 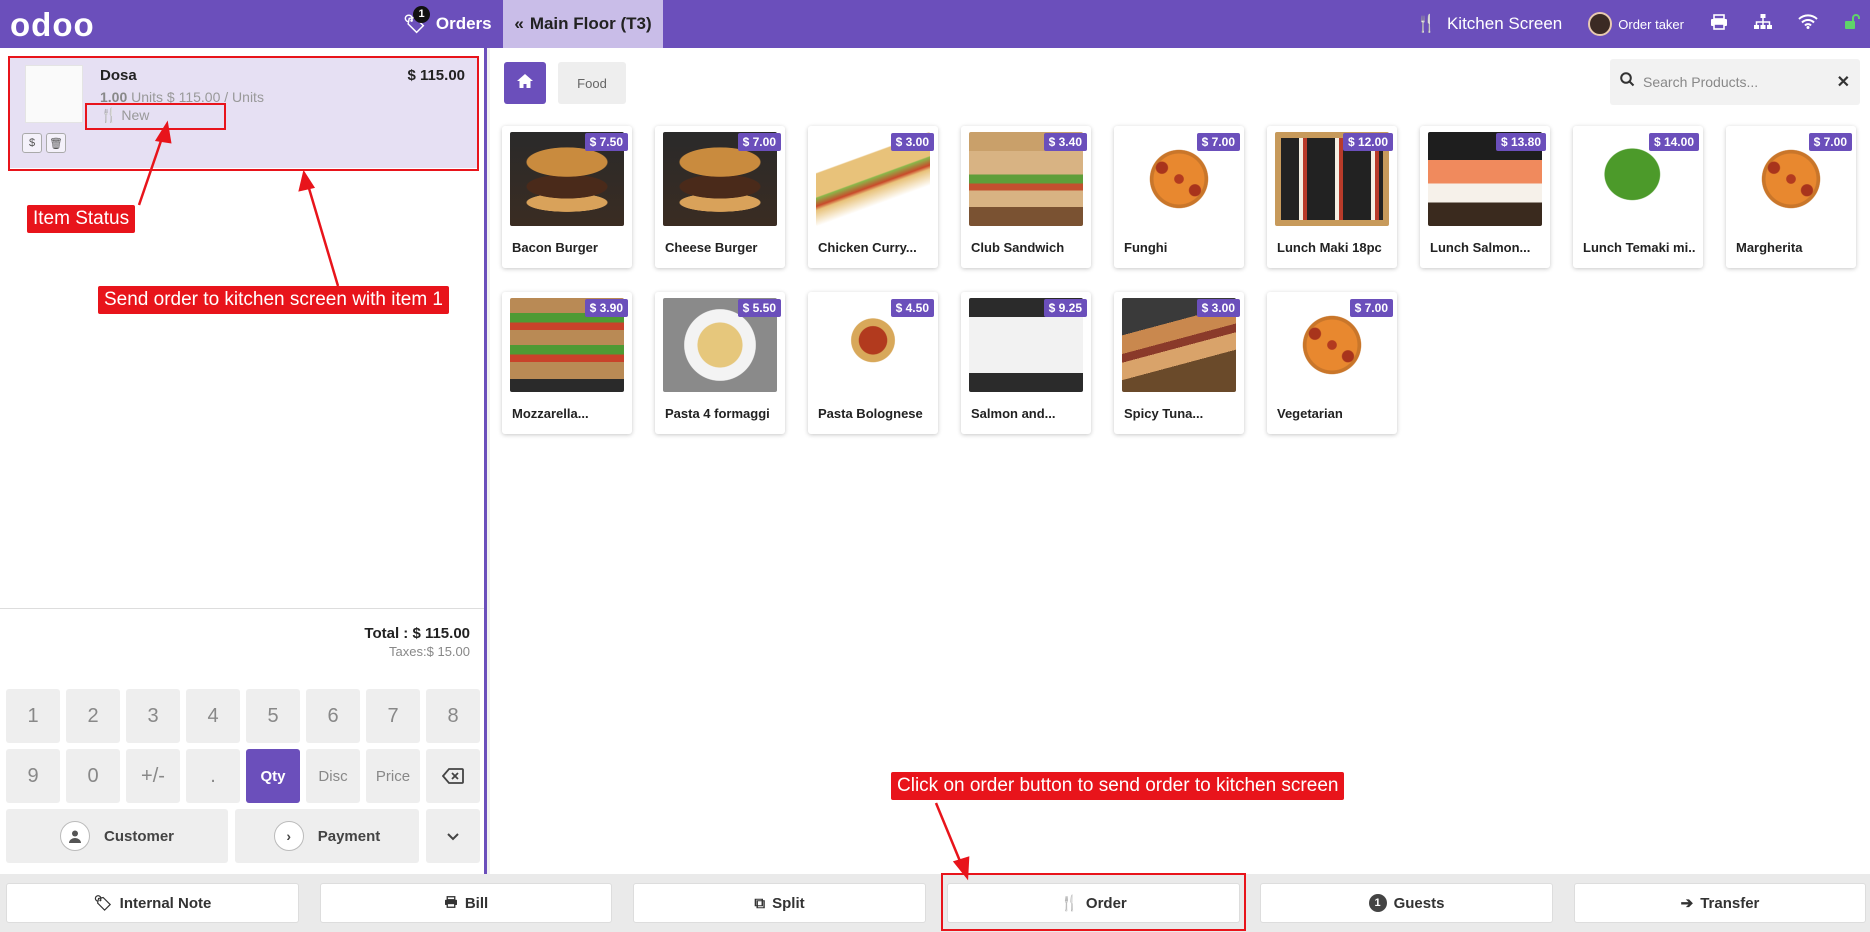 What do you see at coordinates (273, 776) in the screenshot?
I see `numpad-mode-qty: Qty` at bounding box center [273, 776].